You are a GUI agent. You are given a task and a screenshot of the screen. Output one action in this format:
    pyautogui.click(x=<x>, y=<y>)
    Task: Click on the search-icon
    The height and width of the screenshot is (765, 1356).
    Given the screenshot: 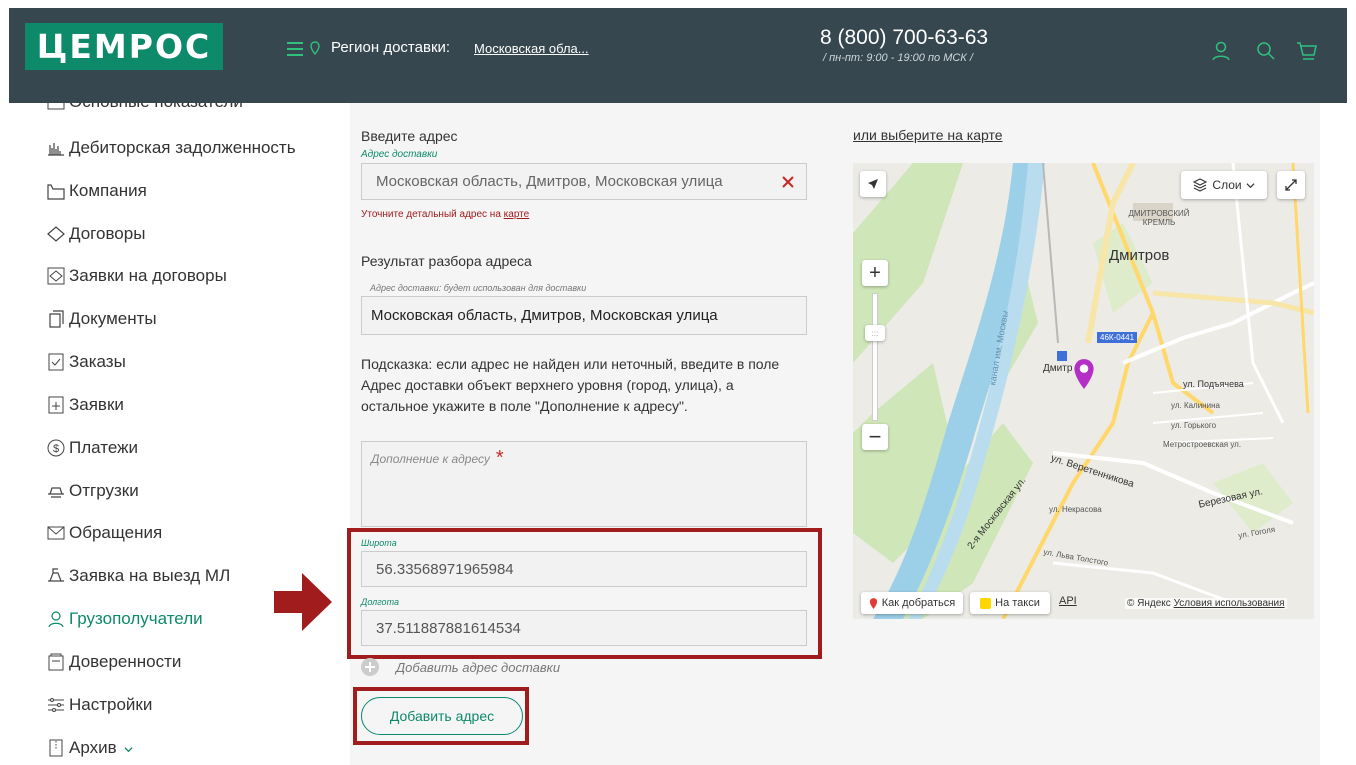 What is the action you would take?
    pyautogui.click(x=1266, y=51)
    